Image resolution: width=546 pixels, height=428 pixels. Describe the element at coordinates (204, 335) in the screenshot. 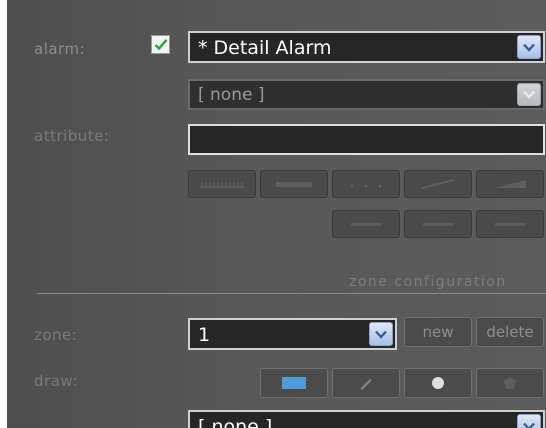

I see `zone-select-value: 1` at that location.